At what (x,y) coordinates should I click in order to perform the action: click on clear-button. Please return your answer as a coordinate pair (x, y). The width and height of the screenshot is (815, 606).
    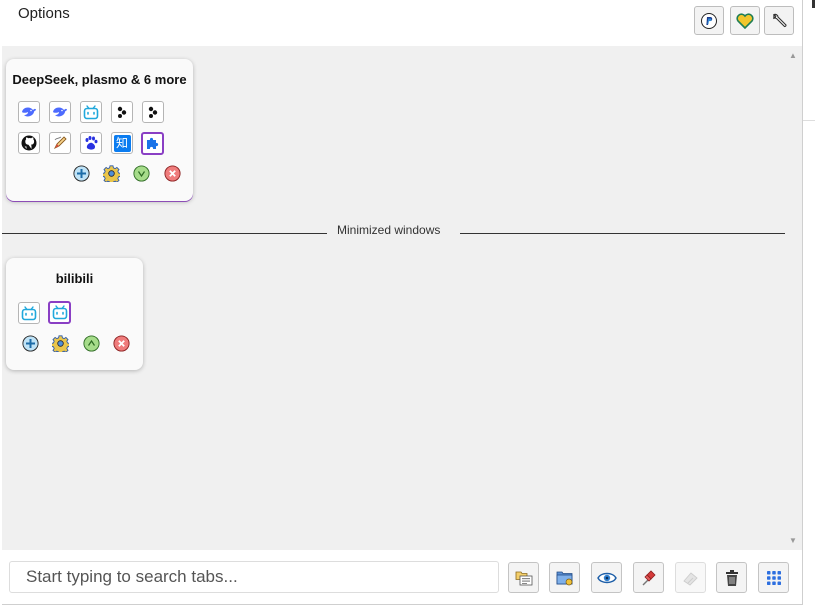
    Looking at the image, I should click on (690, 577).